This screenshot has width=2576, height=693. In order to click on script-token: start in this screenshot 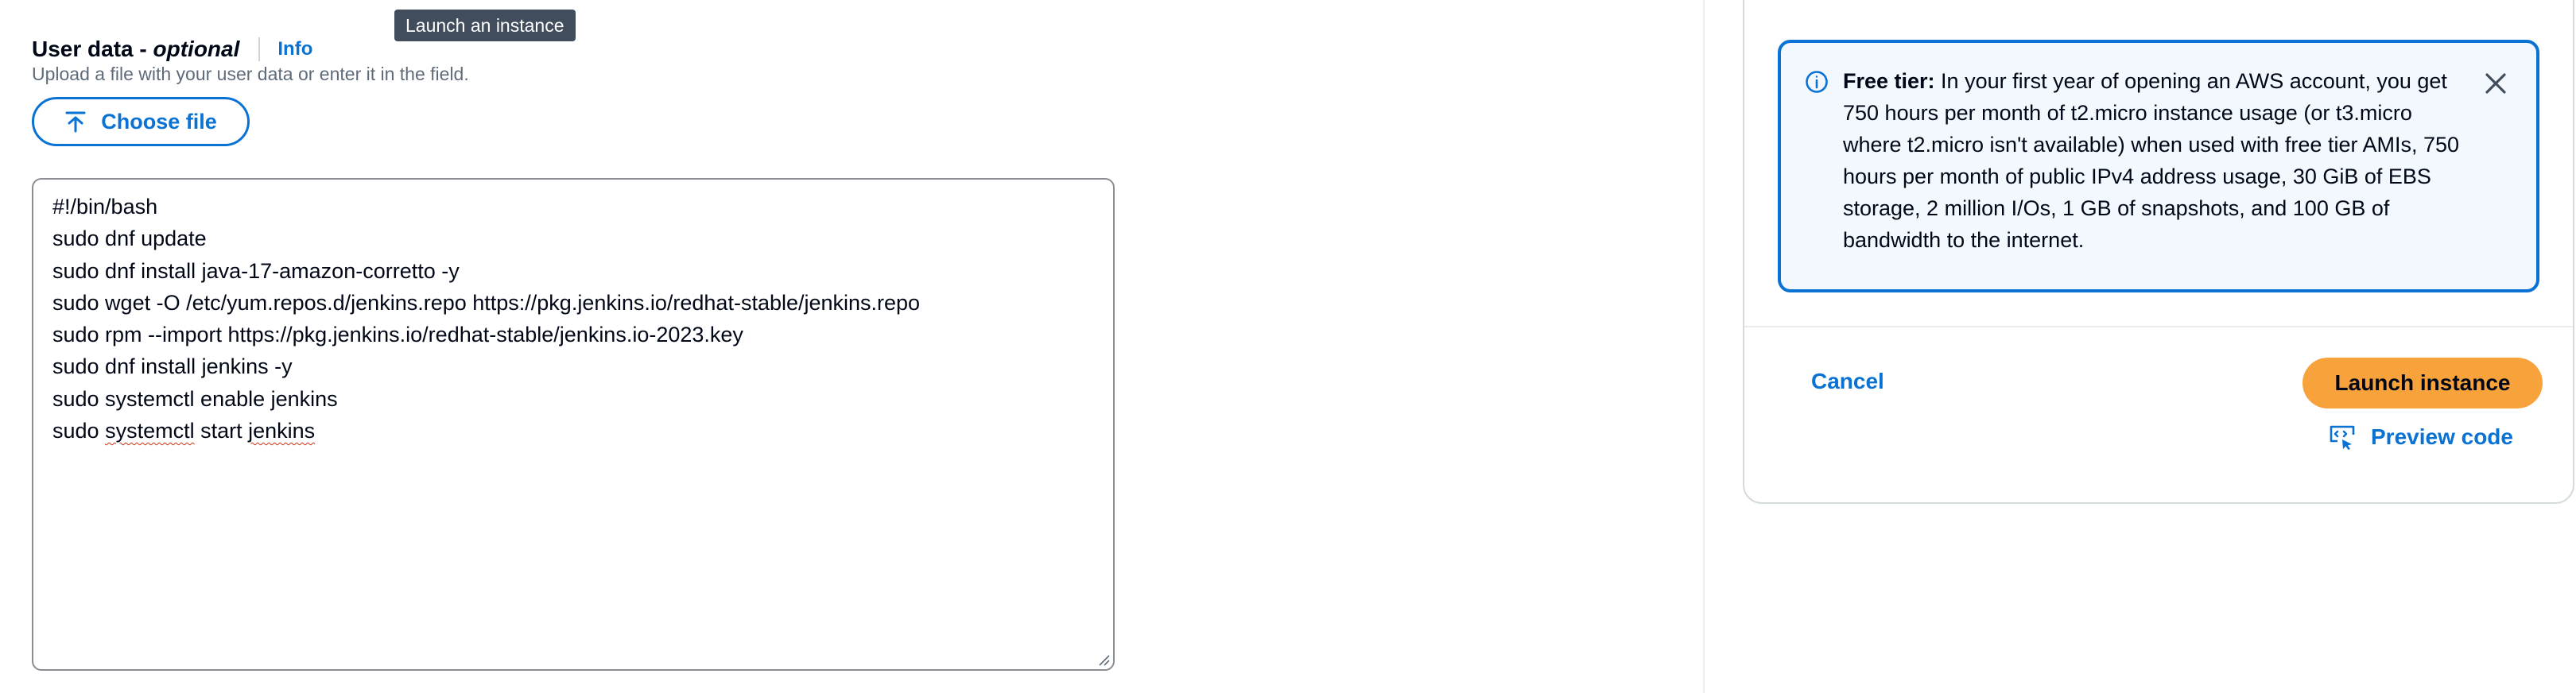, I will do `click(221, 431)`.